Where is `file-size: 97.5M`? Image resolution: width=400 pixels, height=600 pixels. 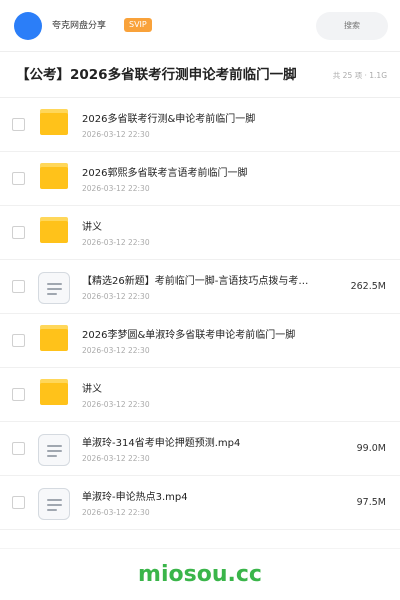 file-size: 97.5M is located at coordinates (371, 502).